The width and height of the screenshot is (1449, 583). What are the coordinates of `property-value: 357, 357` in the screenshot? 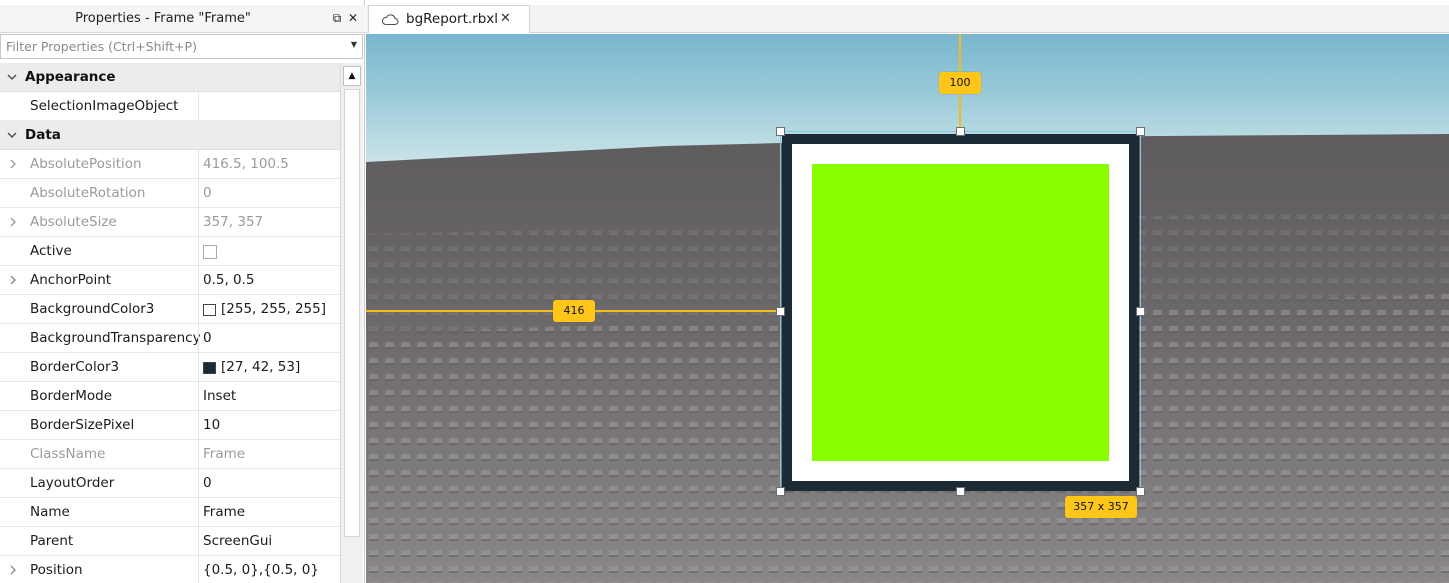 It's located at (269, 222).